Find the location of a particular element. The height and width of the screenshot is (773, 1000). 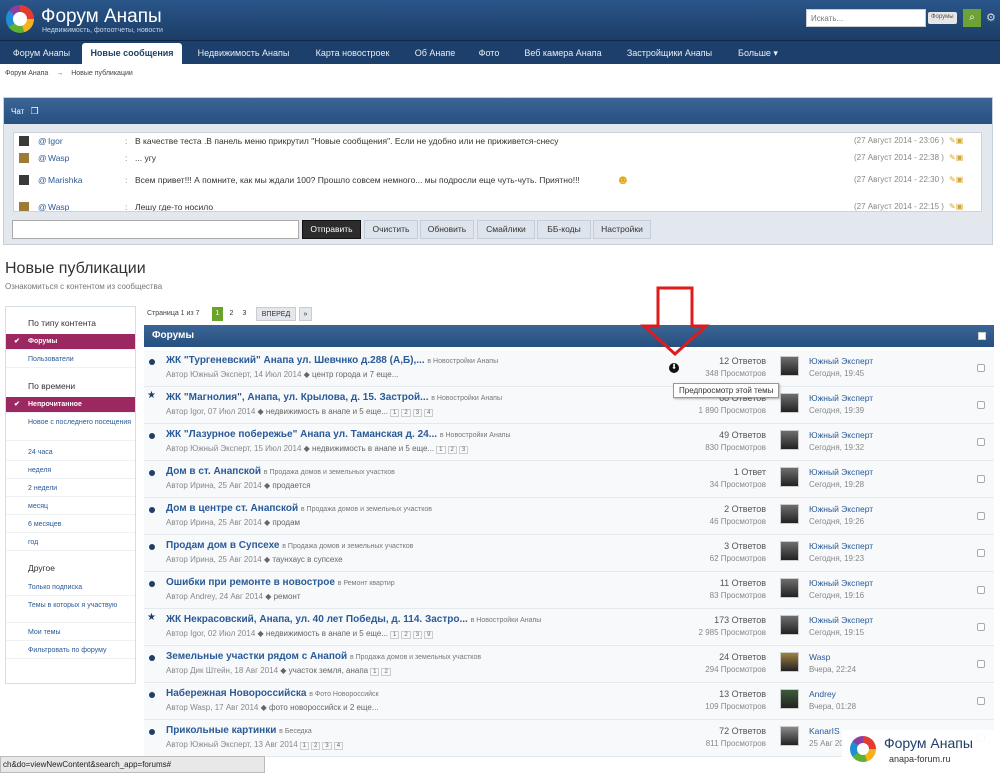

sidebar-item-following: Только подписка is located at coordinates (70, 587).